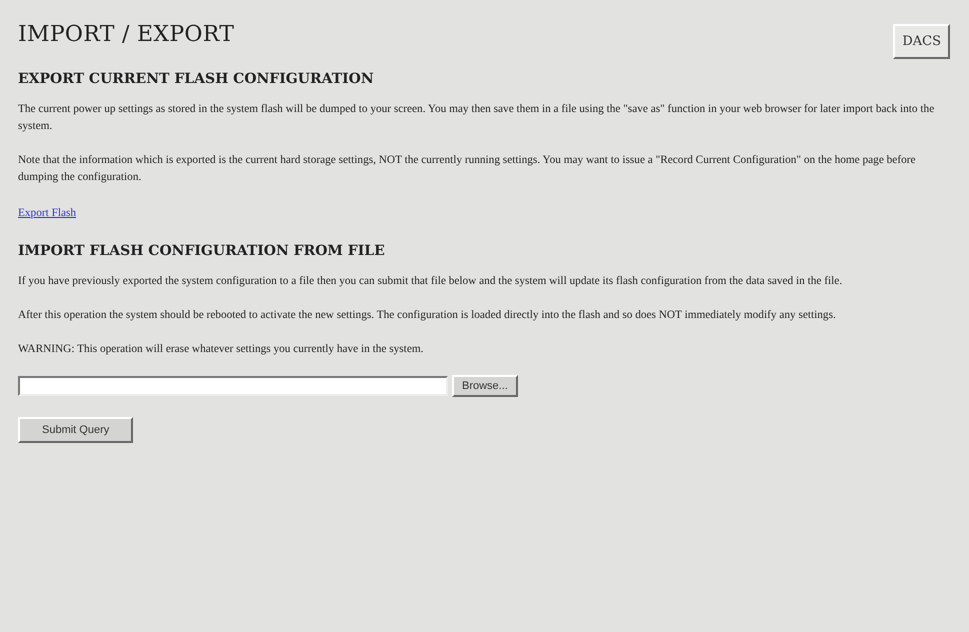 The image size is (969, 632). Describe the element at coordinates (47, 213) in the screenshot. I see `export-link: Export Flash` at that location.